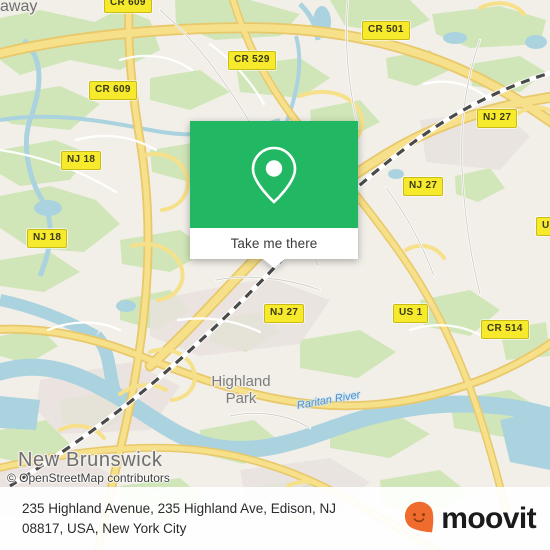 Image resolution: width=550 pixels, height=550 pixels. I want to click on osm-attribution: © OpenStreetMap contributors, so click(88, 478).